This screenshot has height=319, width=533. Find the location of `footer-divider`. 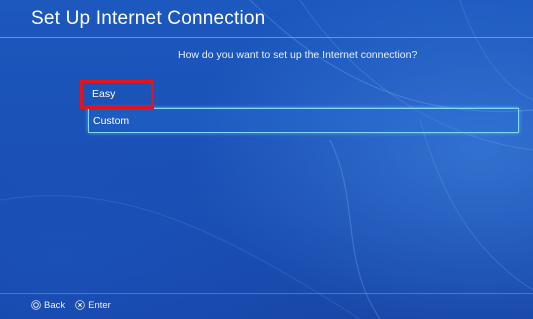

footer-divider is located at coordinates (266, 293).